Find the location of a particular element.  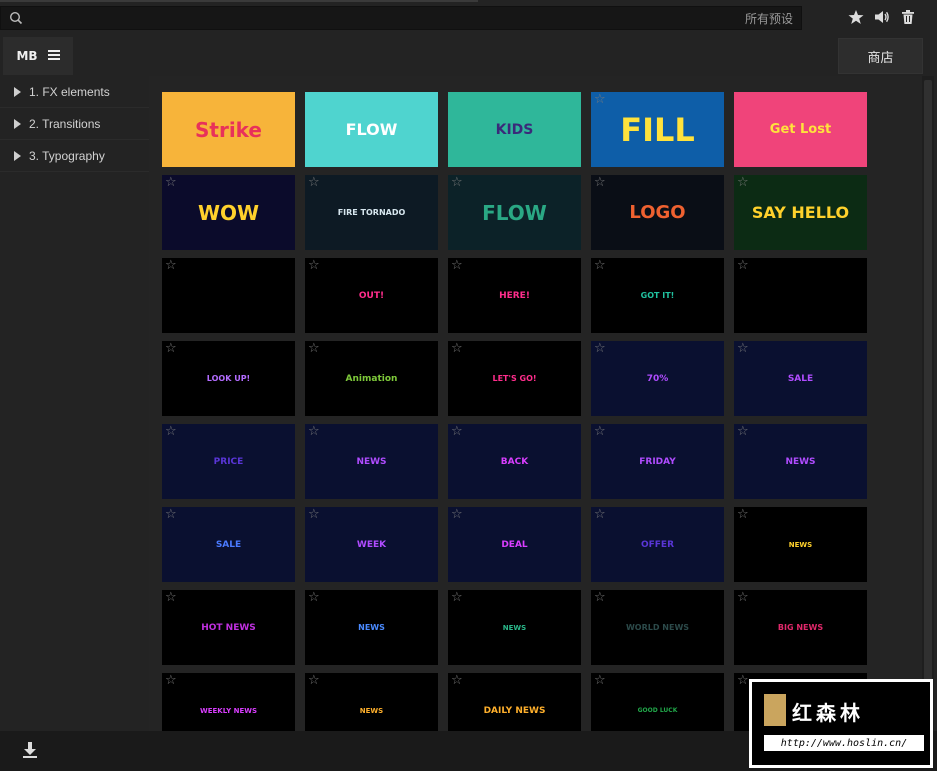

preset-thumbnail: WEEK ☆ is located at coordinates (371, 544).